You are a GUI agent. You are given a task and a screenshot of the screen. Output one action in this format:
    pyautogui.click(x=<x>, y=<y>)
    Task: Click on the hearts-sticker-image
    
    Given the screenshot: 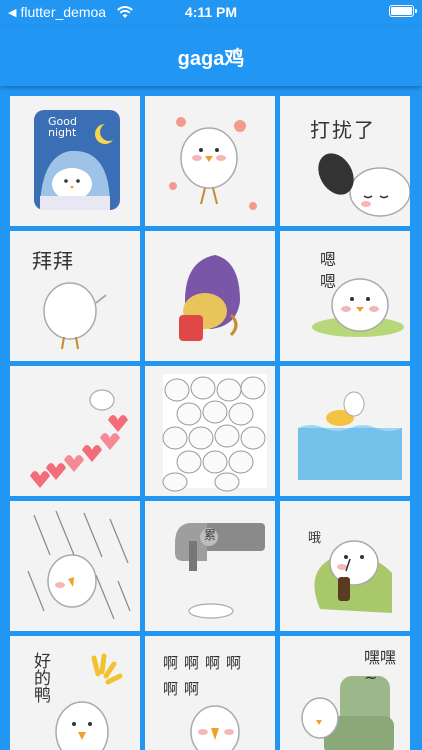 What is the action you would take?
    pyautogui.click(x=79, y=438)
    